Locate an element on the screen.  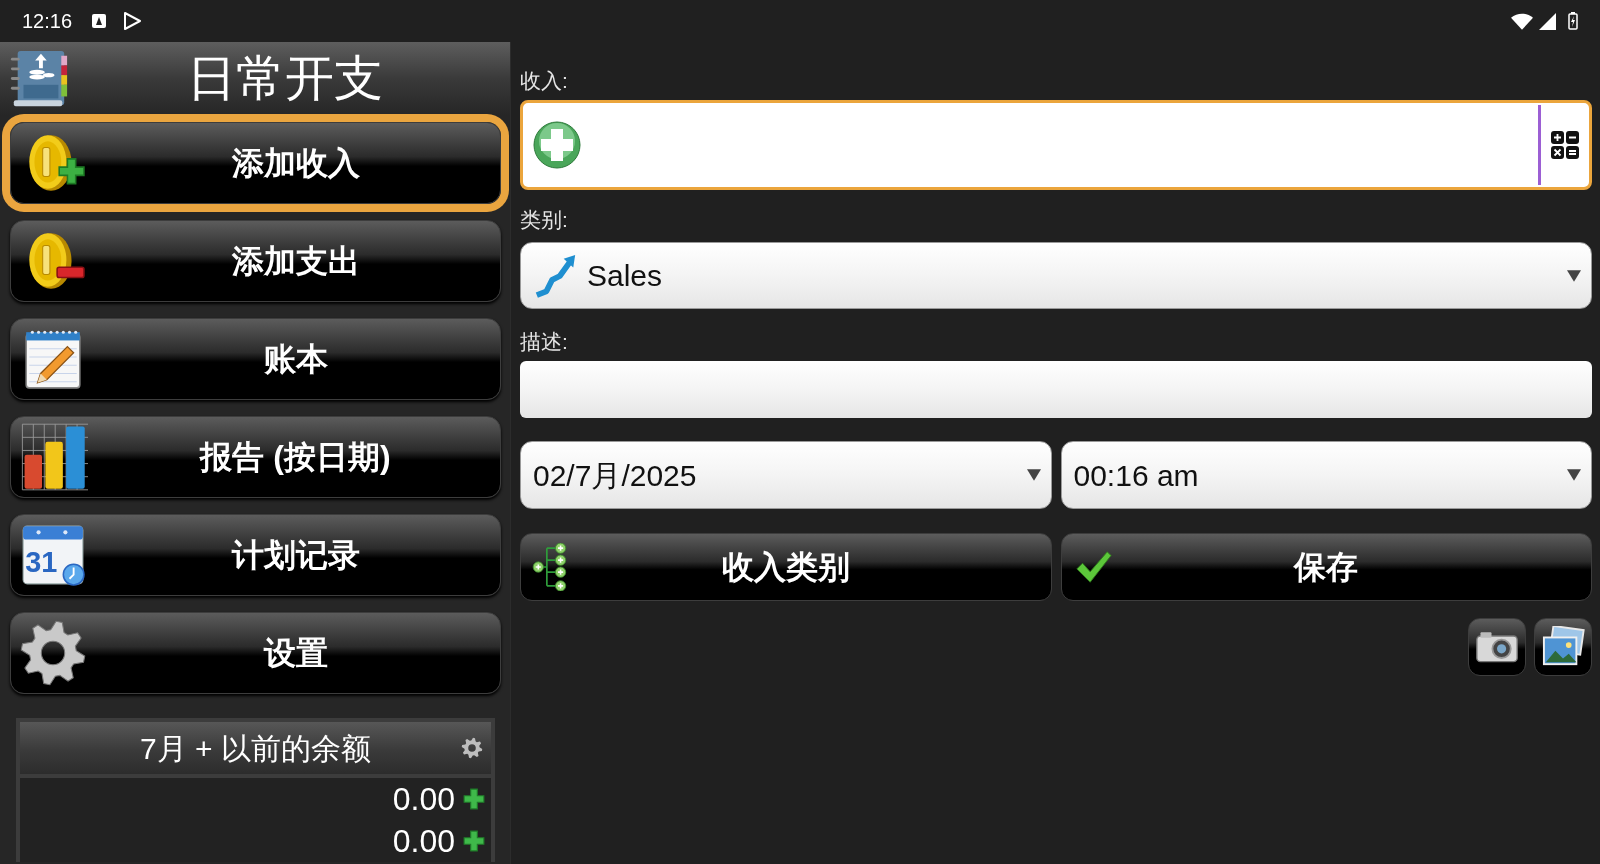
income-label: 收入: is located at coordinates (544, 81).